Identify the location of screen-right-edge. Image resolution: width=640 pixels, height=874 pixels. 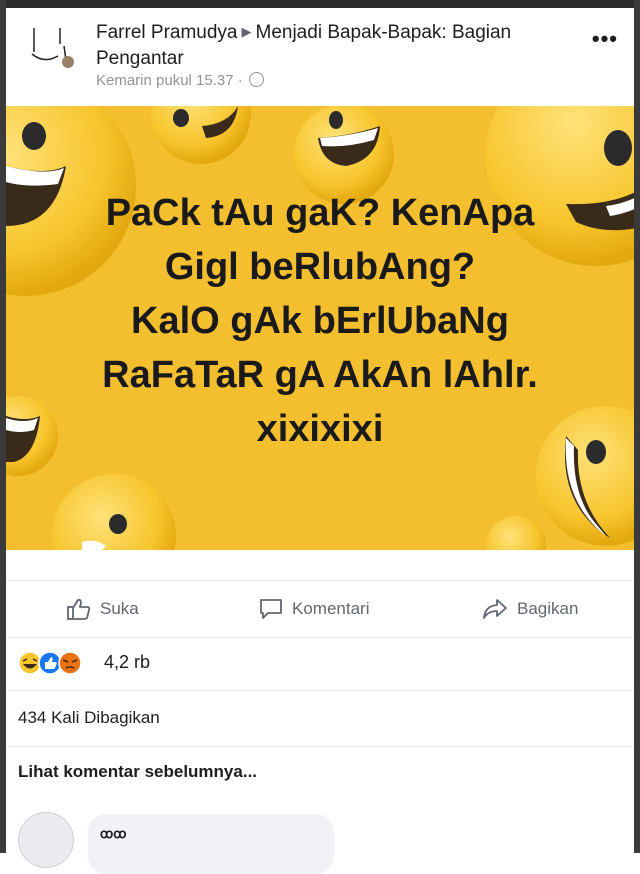
(637, 426).